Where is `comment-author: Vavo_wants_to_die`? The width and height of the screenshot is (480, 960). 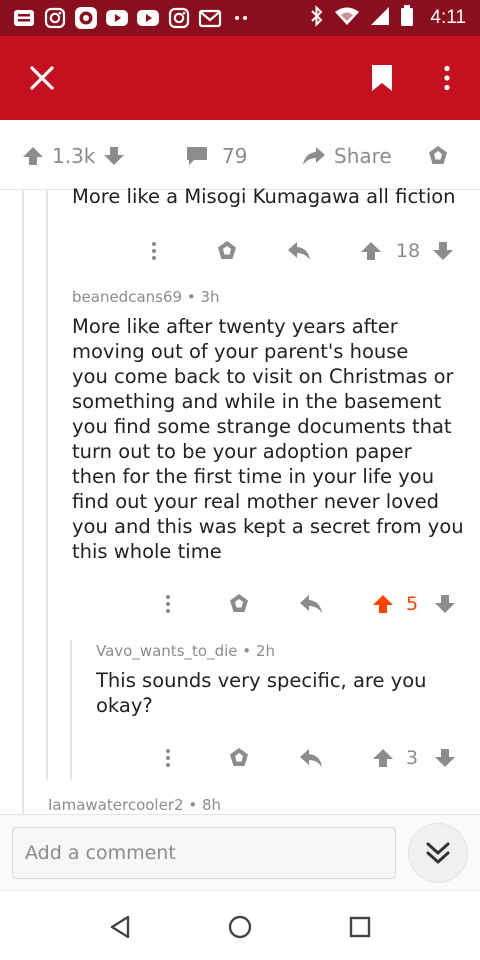
comment-author: Vavo_wants_to_die is located at coordinates (166, 651).